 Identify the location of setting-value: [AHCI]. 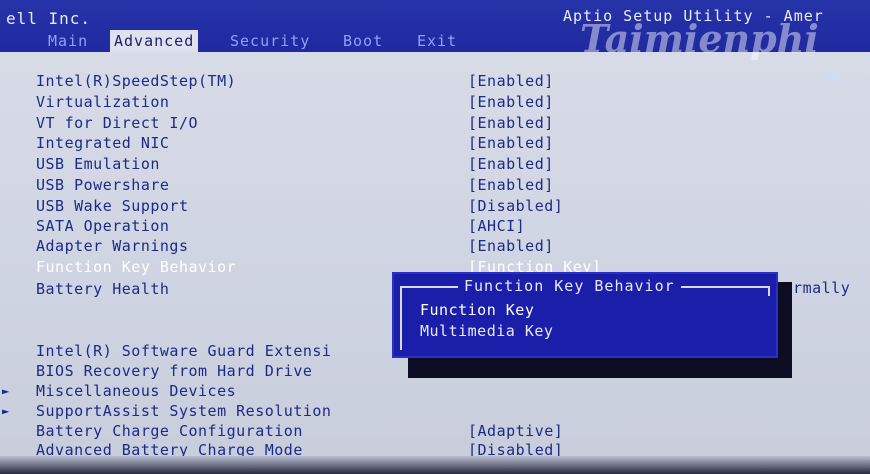
(497, 226).